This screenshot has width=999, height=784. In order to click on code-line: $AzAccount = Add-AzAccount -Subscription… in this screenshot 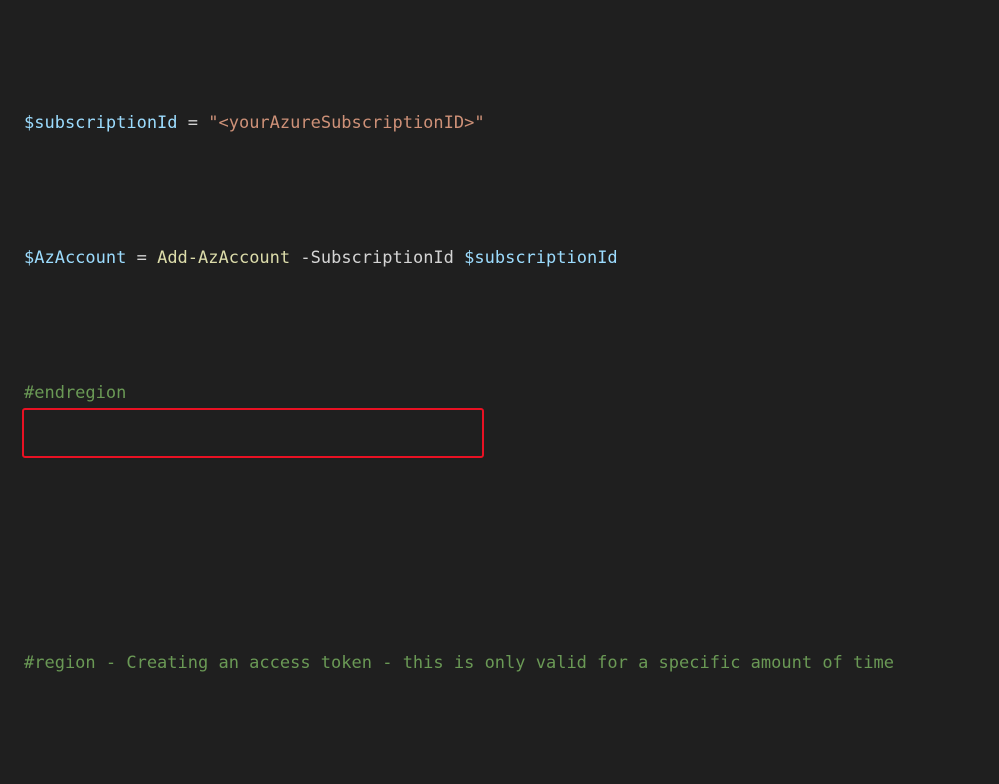, I will do `click(499, 258)`.